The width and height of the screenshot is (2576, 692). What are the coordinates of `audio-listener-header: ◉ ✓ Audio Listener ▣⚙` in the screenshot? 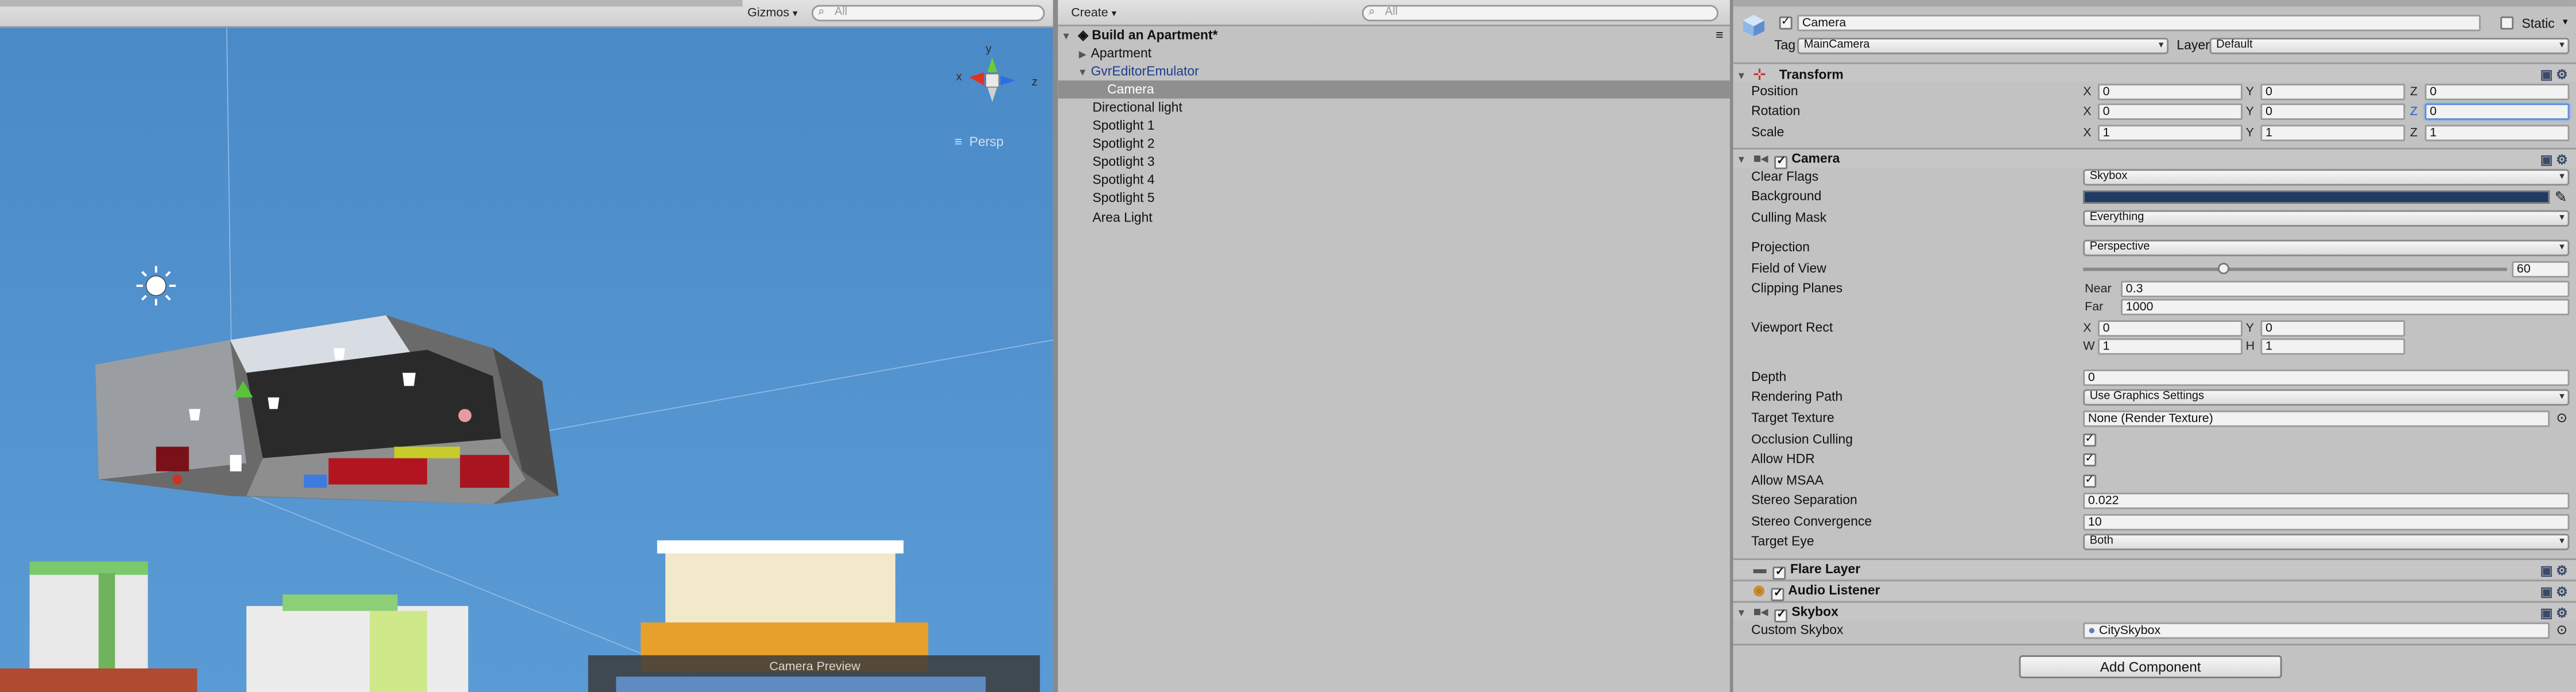 It's located at (2154, 591).